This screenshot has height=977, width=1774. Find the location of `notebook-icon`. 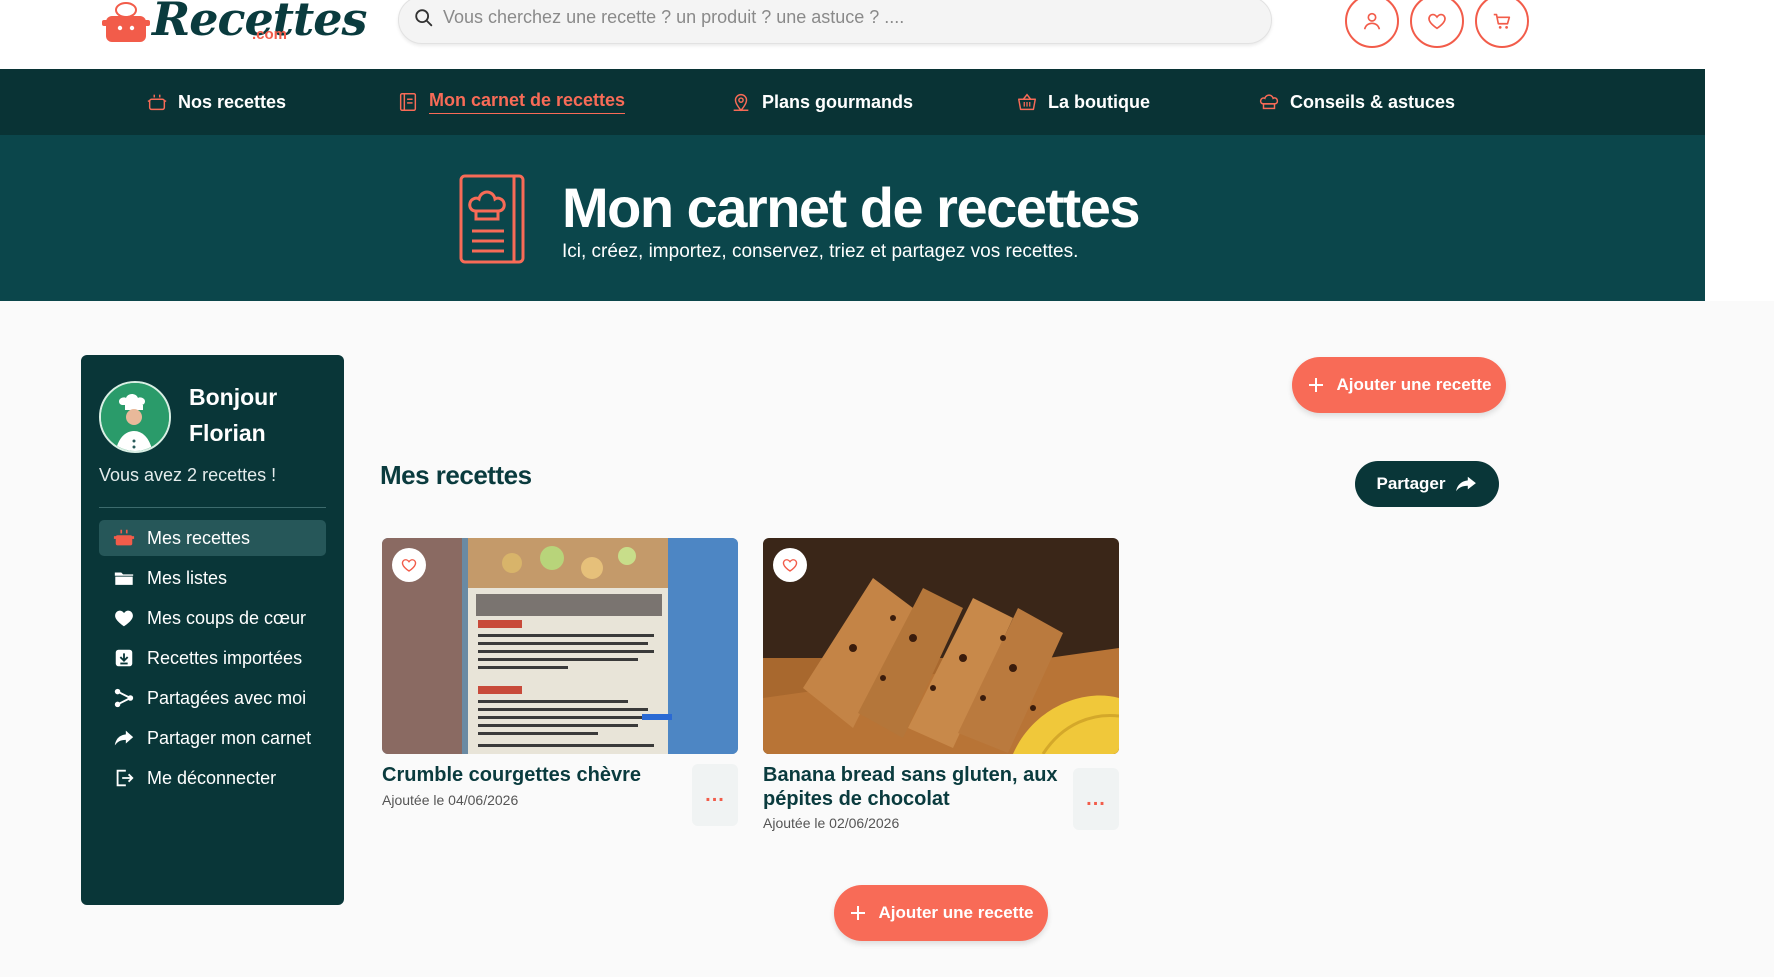

notebook-icon is located at coordinates (408, 102).